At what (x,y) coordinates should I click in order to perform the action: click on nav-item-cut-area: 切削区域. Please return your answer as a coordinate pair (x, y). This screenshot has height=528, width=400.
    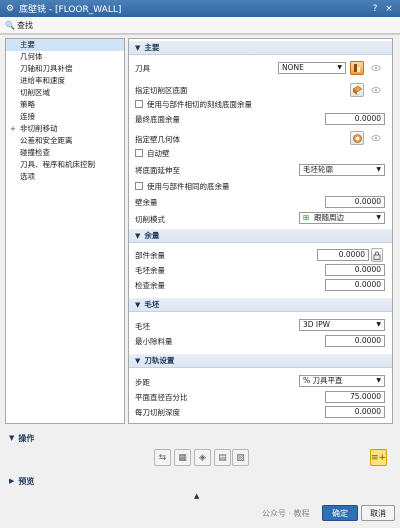
    Looking at the image, I should click on (65, 93).